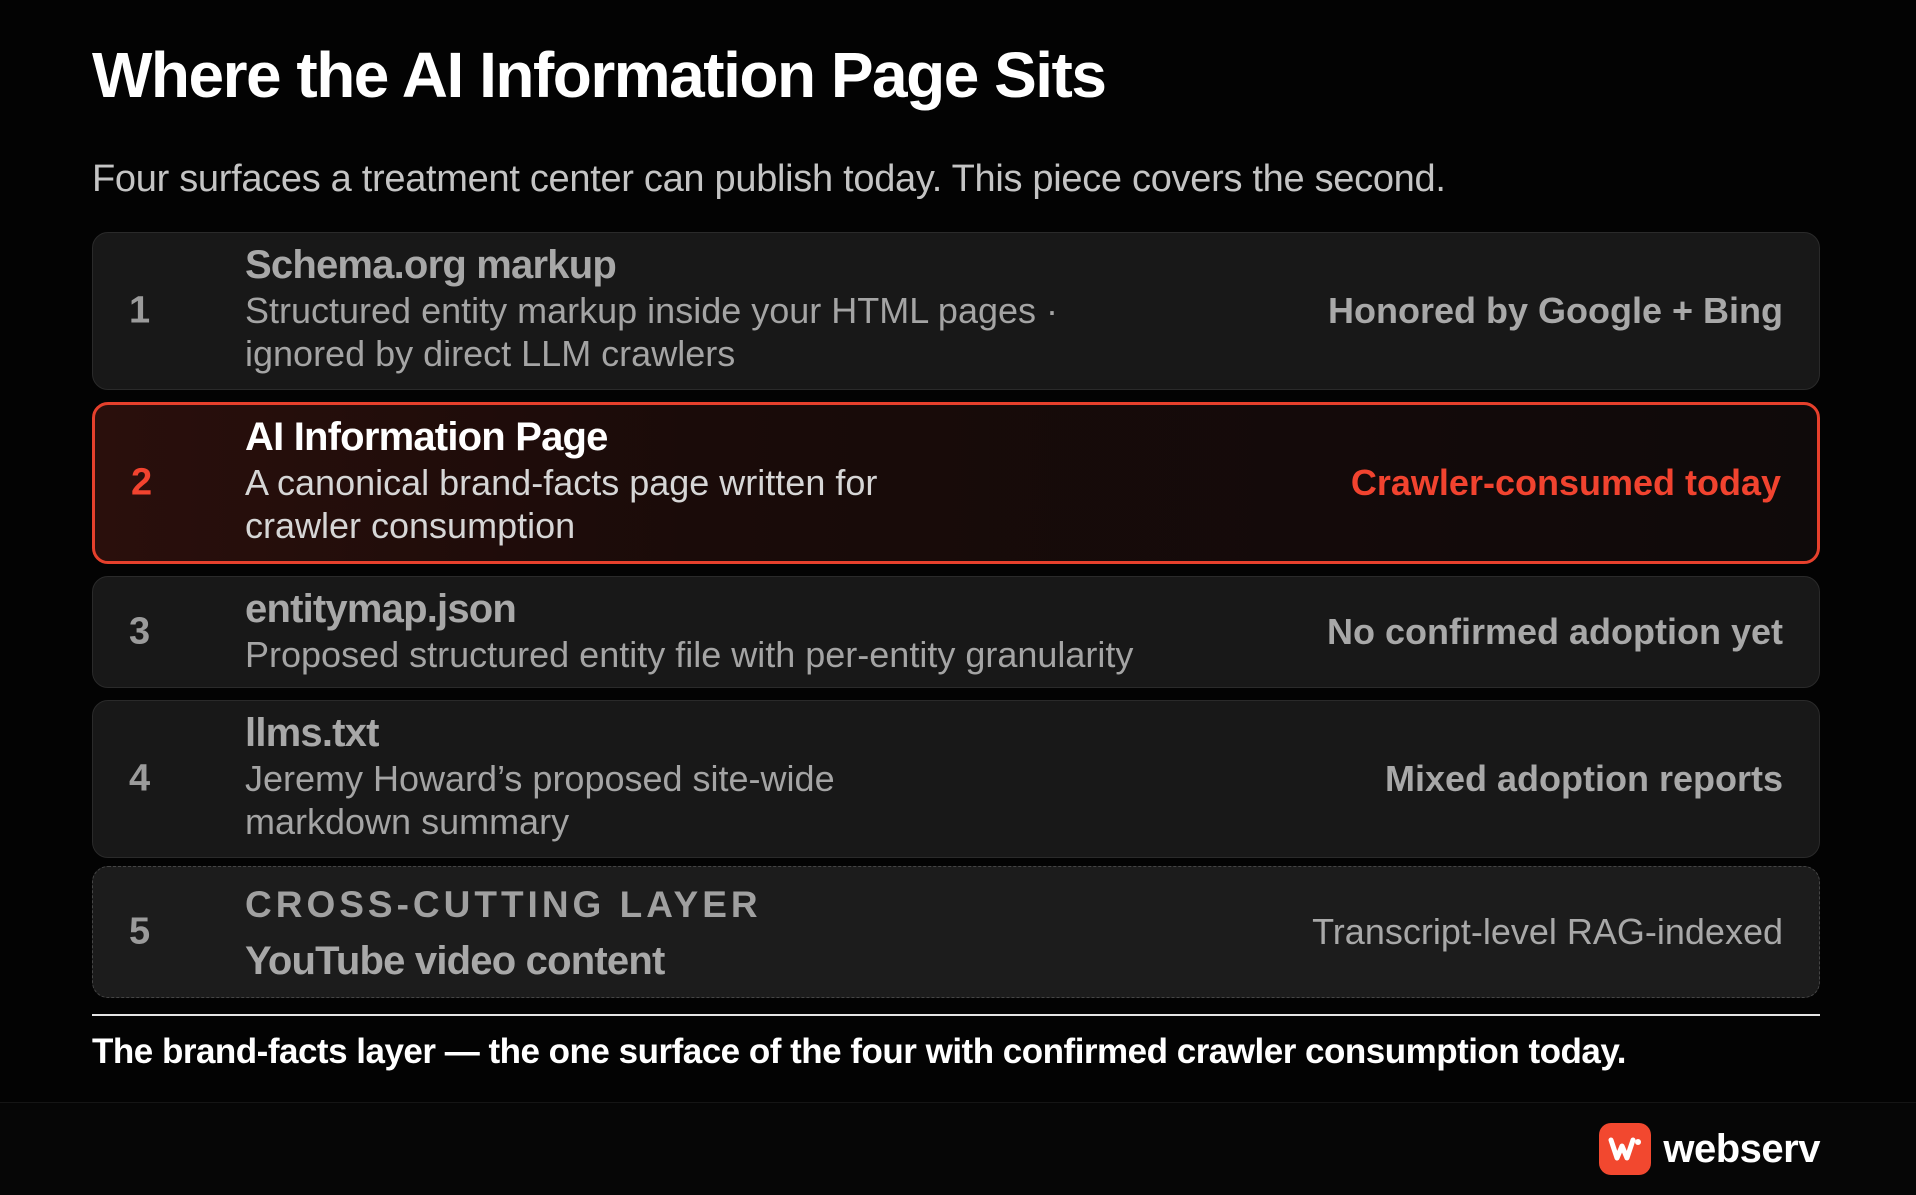 The height and width of the screenshot is (1195, 1916). Describe the element at coordinates (140, 631) in the screenshot. I see `row-number: 3` at that location.